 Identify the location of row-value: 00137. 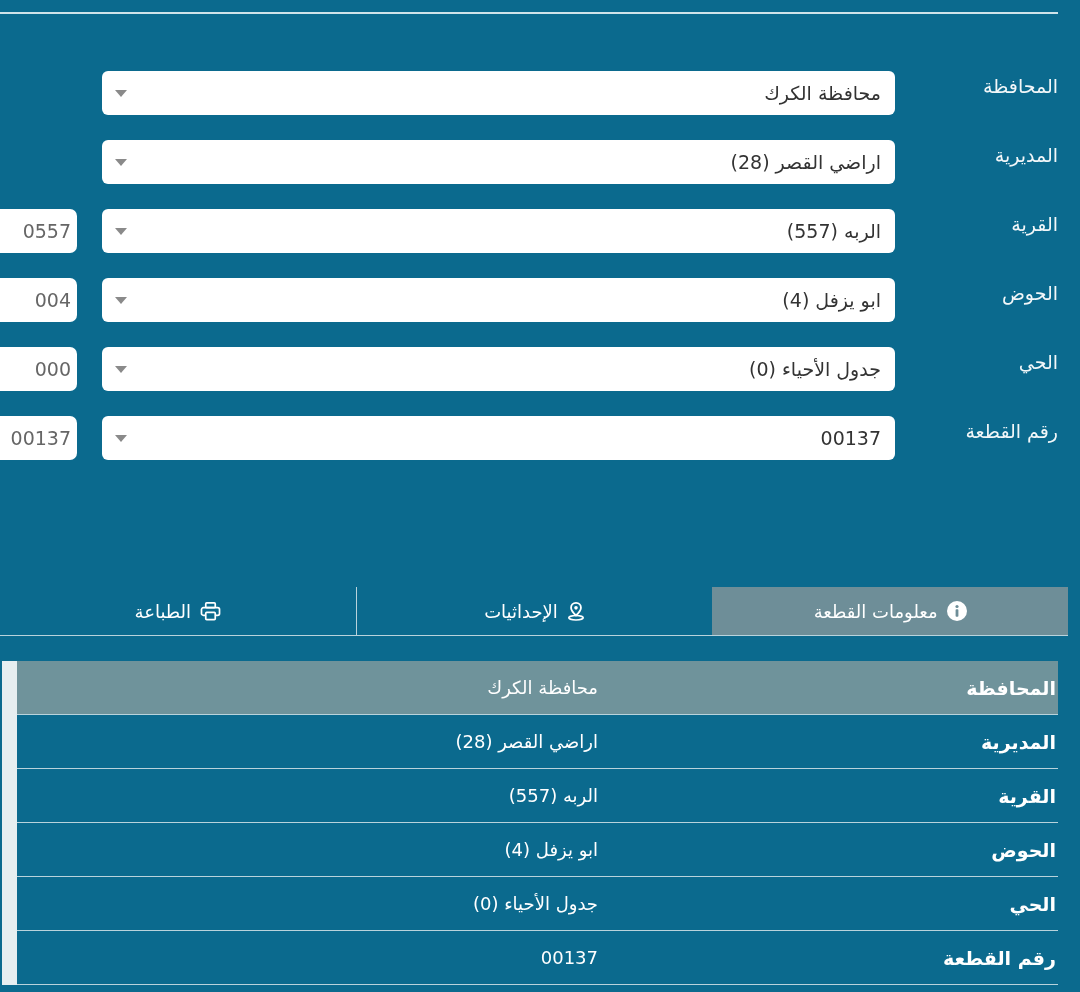
(569, 957).